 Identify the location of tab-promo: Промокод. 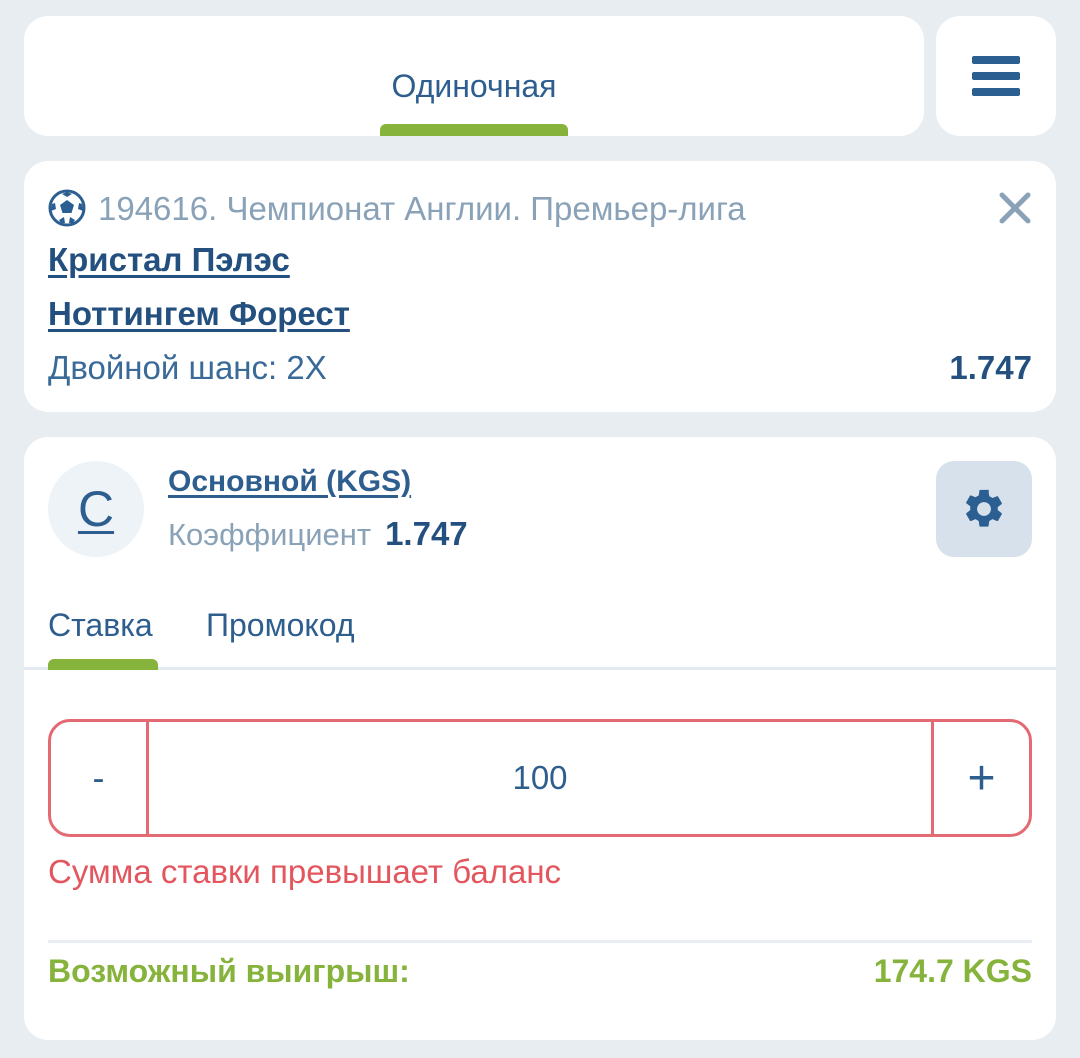
(280, 625).